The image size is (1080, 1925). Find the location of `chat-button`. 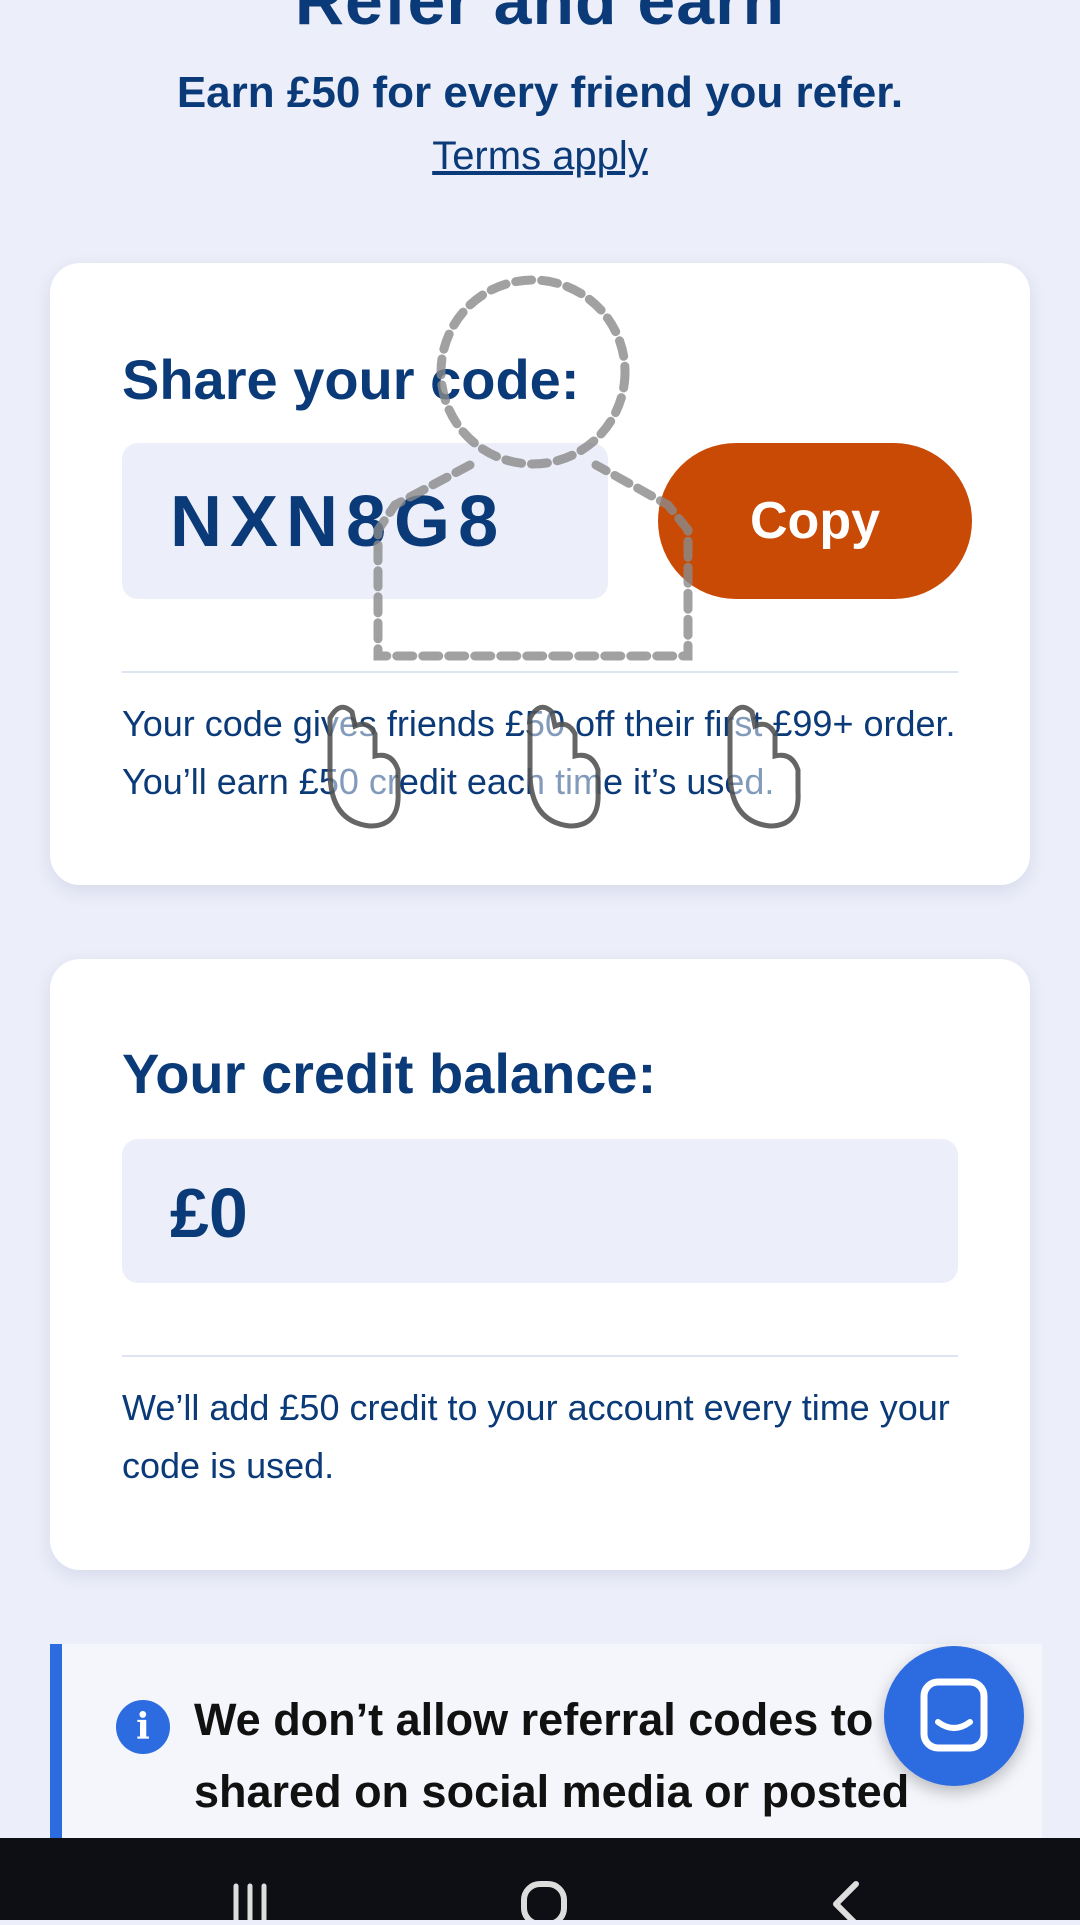

chat-button is located at coordinates (954, 1716).